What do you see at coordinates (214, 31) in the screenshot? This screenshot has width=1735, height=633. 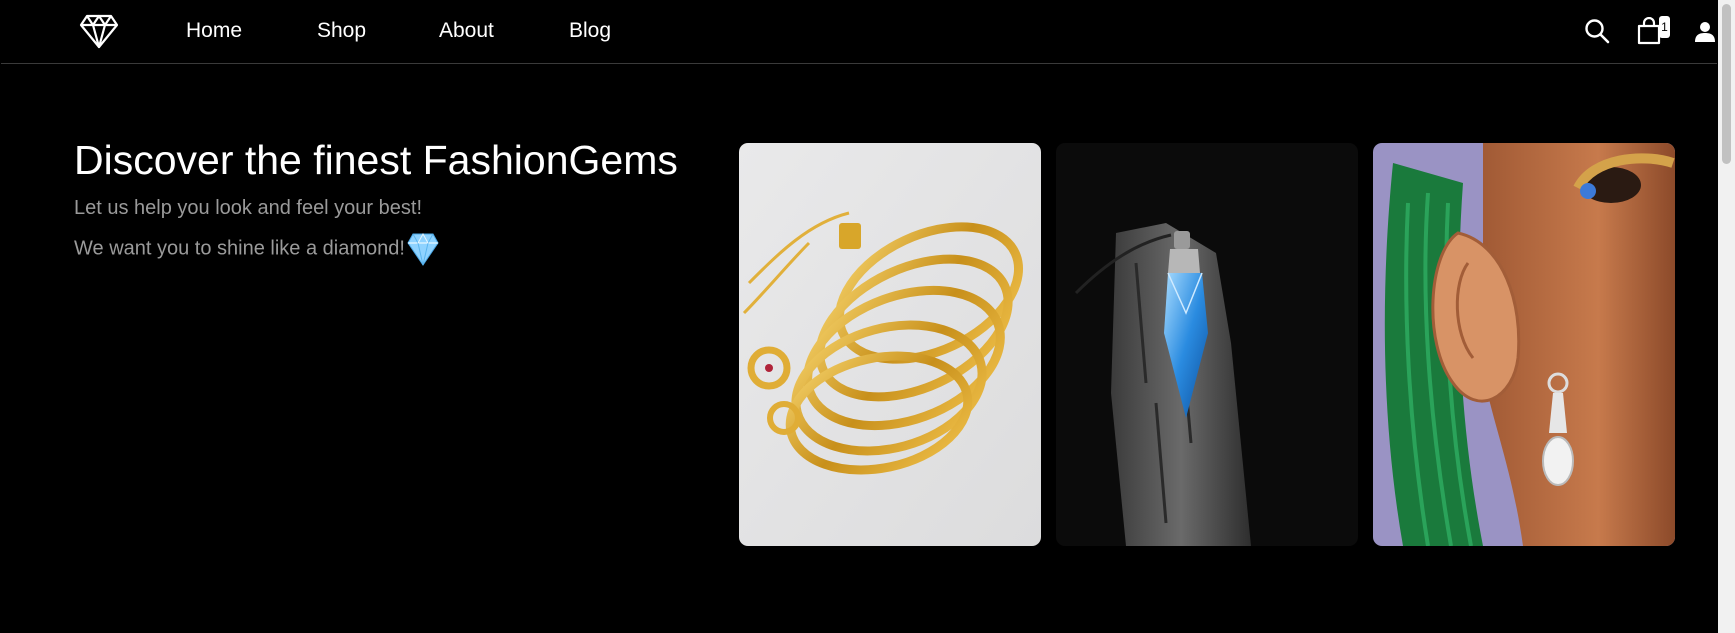 I see `nav-home: Home` at bounding box center [214, 31].